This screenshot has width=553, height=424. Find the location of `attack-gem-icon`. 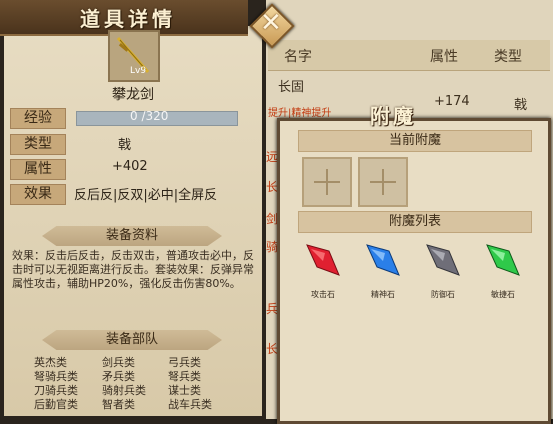

attack-gem-icon is located at coordinates (322, 260).